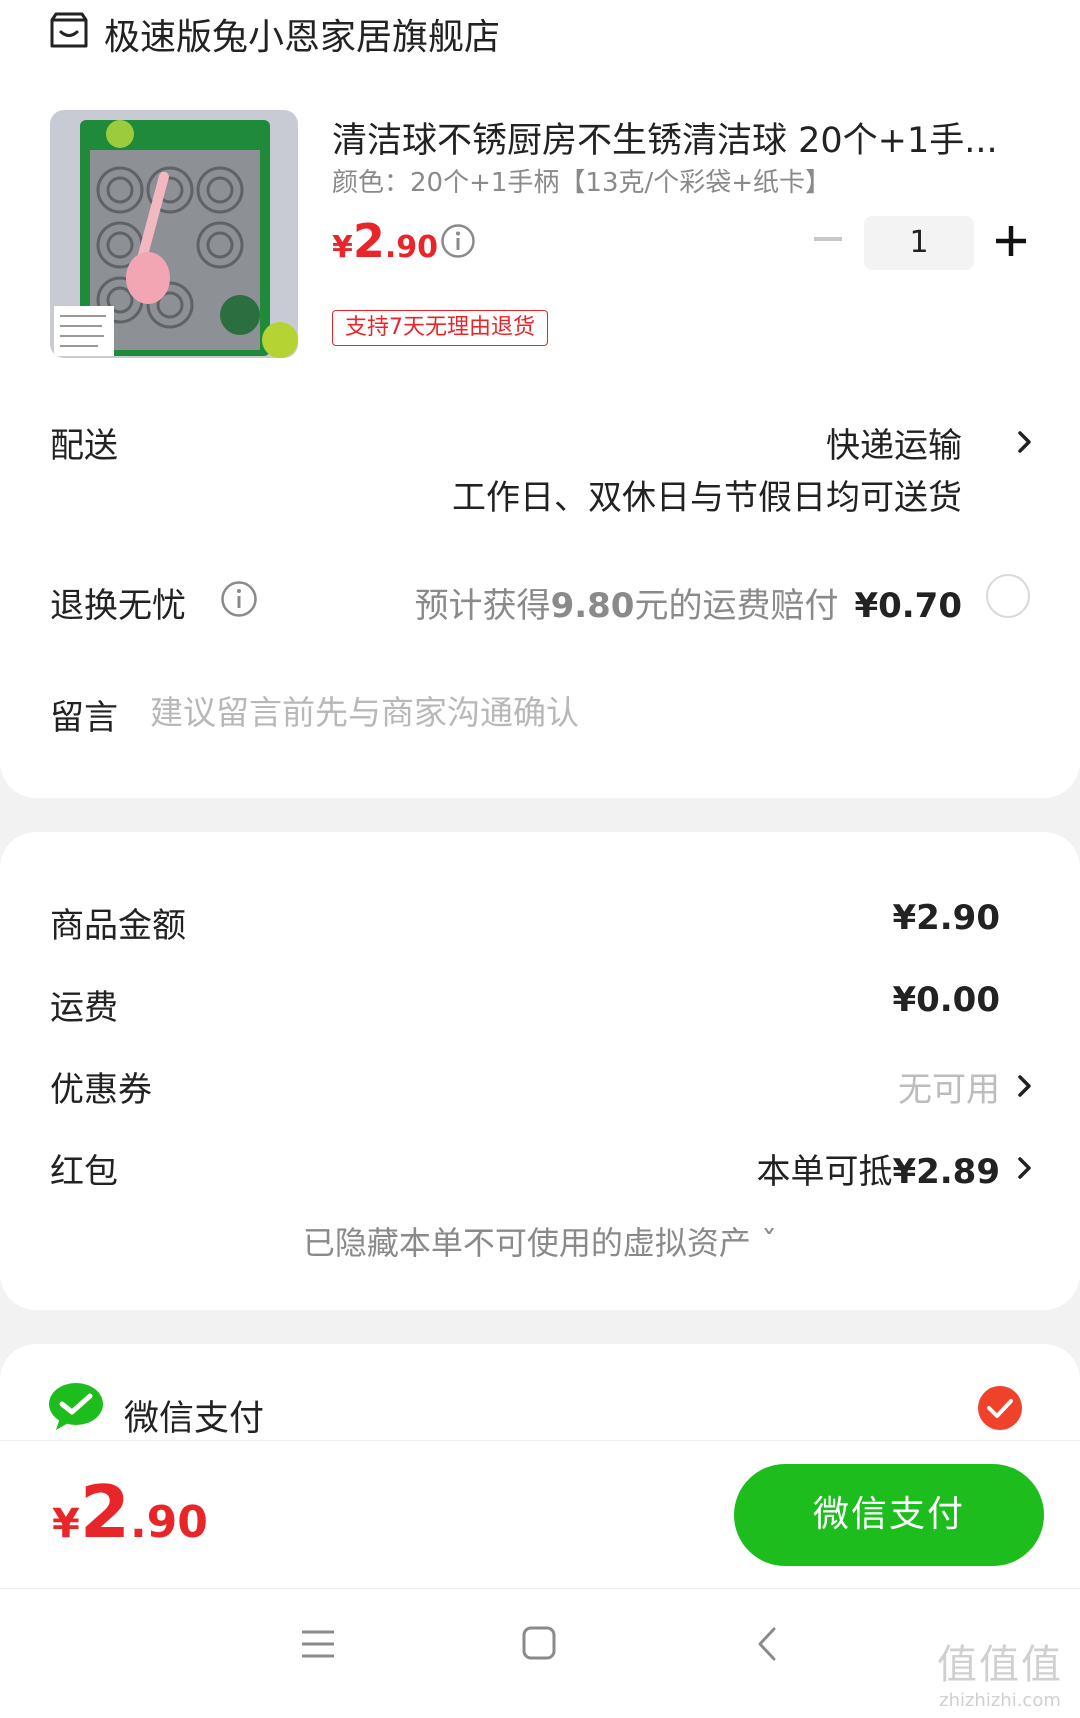 This screenshot has width=1080, height=1718. What do you see at coordinates (707, 498) in the screenshot?
I see `delivery-note: 工作日、双休日与节假日均可送货` at bounding box center [707, 498].